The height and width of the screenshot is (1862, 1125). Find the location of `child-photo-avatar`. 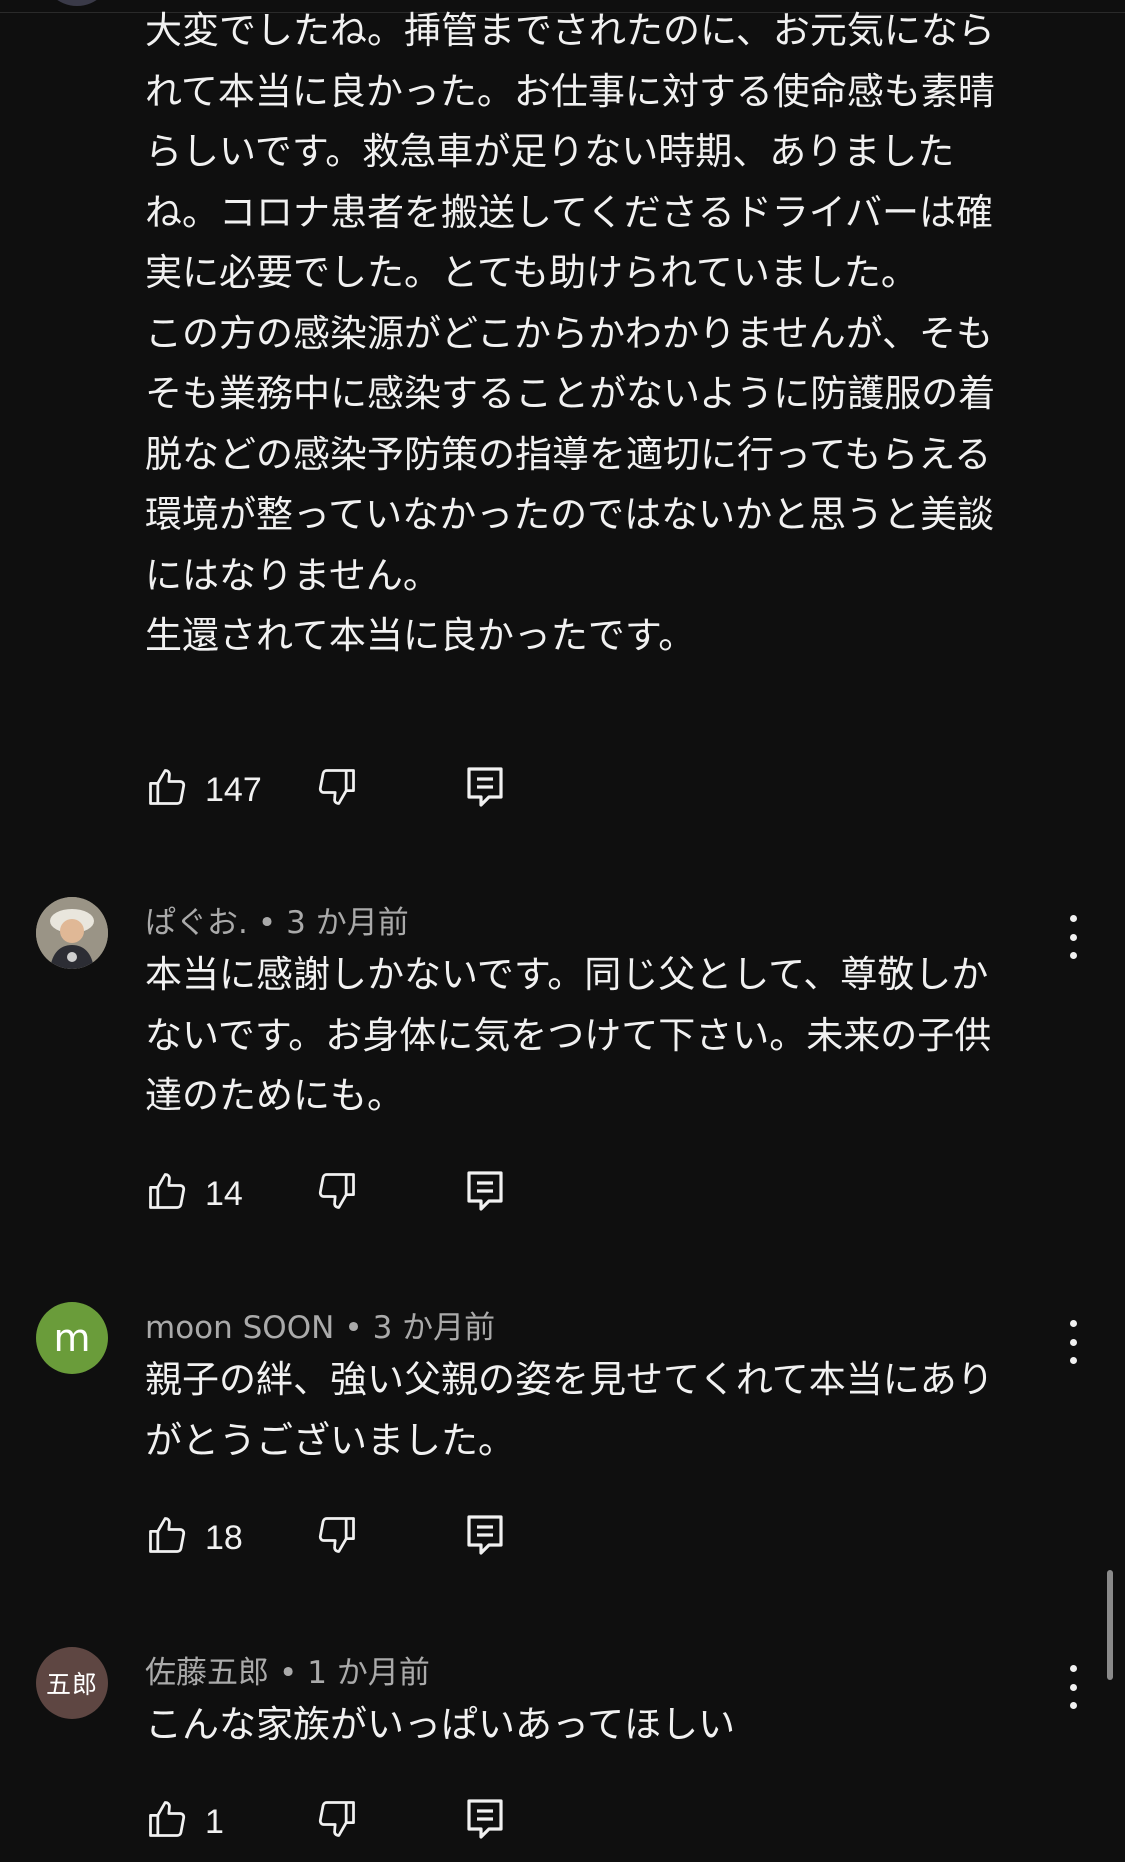

child-photo-avatar is located at coordinates (72, 933).